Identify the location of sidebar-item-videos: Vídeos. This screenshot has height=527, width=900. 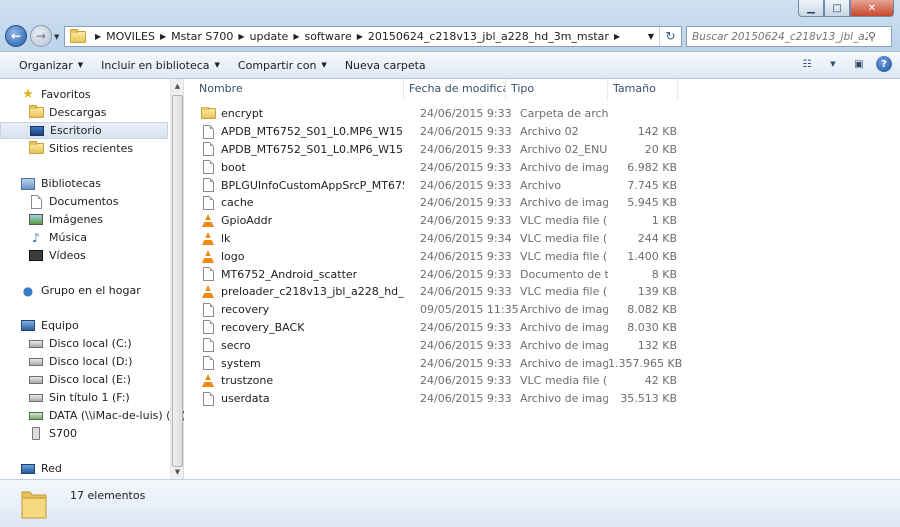
(84, 255).